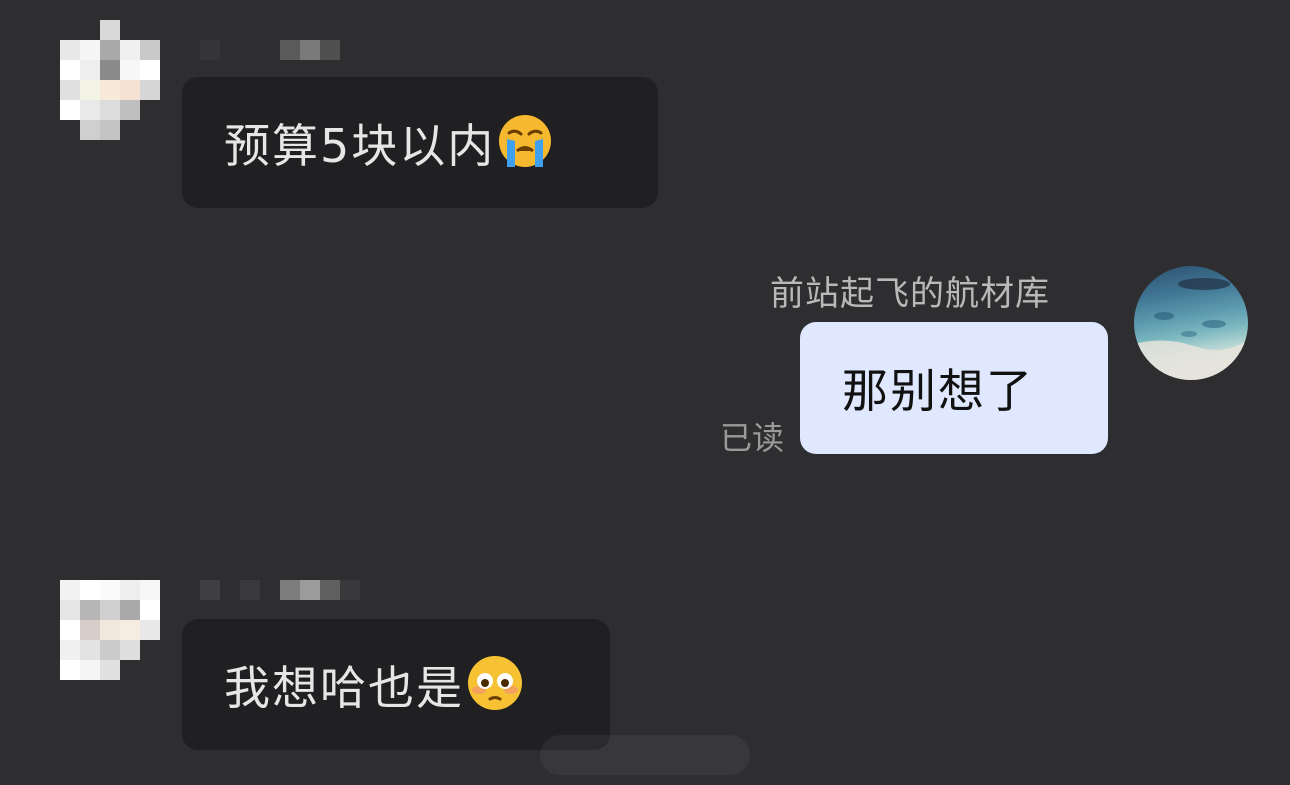 The width and height of the screenshot is (1290, 785). I want to click on message-bubble-incoming: 预算5块以内, so click(420, 142).